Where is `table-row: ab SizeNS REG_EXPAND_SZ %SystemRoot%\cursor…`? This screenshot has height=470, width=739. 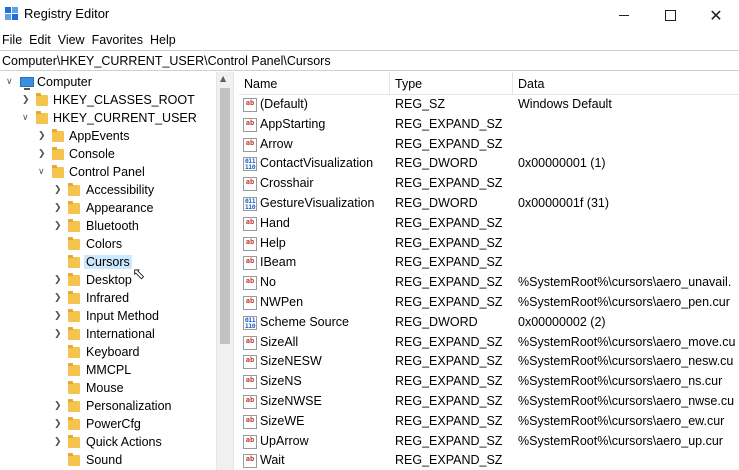 table-row: ab SizeNS REG_EXPAND_SZ %SystemRoot%\cursor… is located at coordinates (489, 382).